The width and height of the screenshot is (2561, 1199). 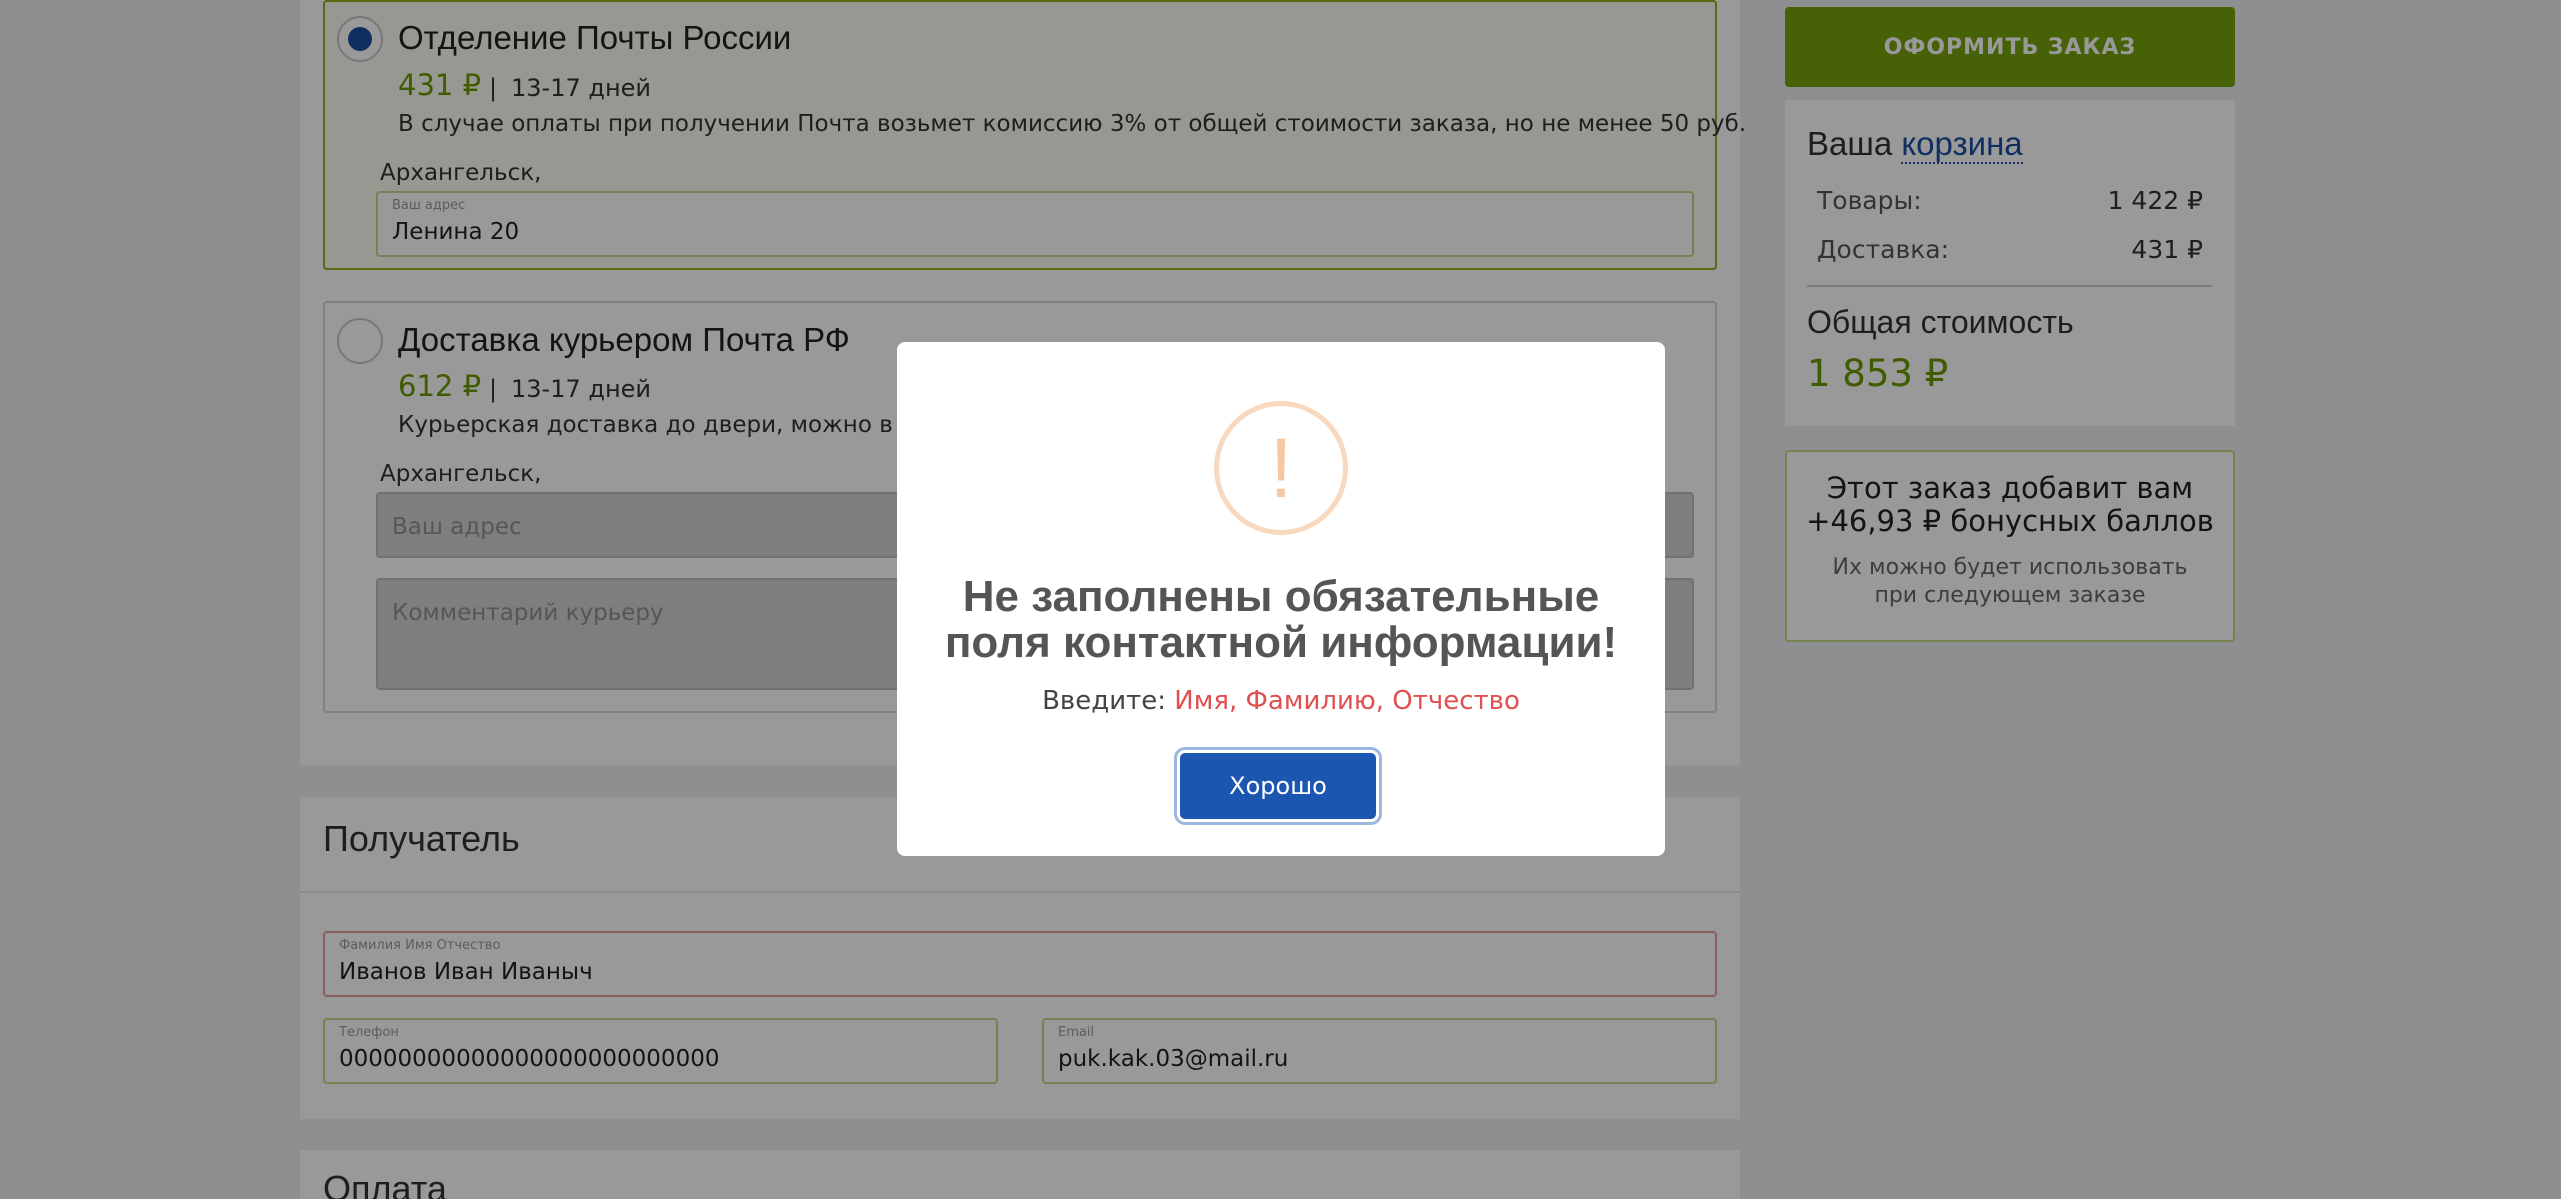 What do you see at coordinates (1281, 468) in the screenshot?
I see `exclamation-icon: !` at bounding box center [1281, 468].